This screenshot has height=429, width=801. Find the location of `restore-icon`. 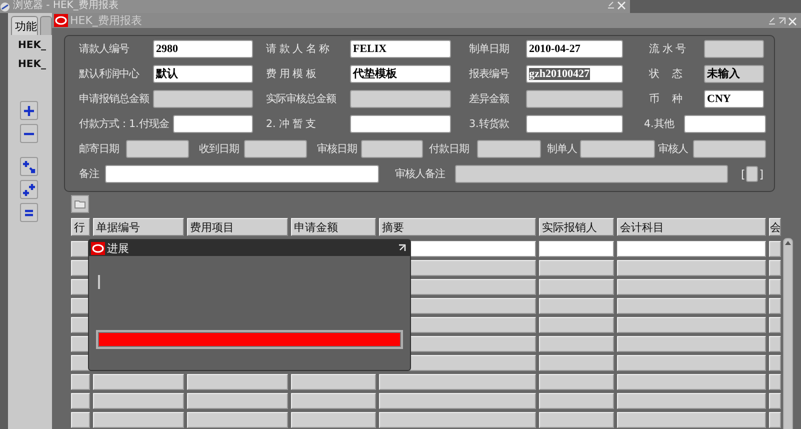

restore-icon is located at coordinates (402, 248).